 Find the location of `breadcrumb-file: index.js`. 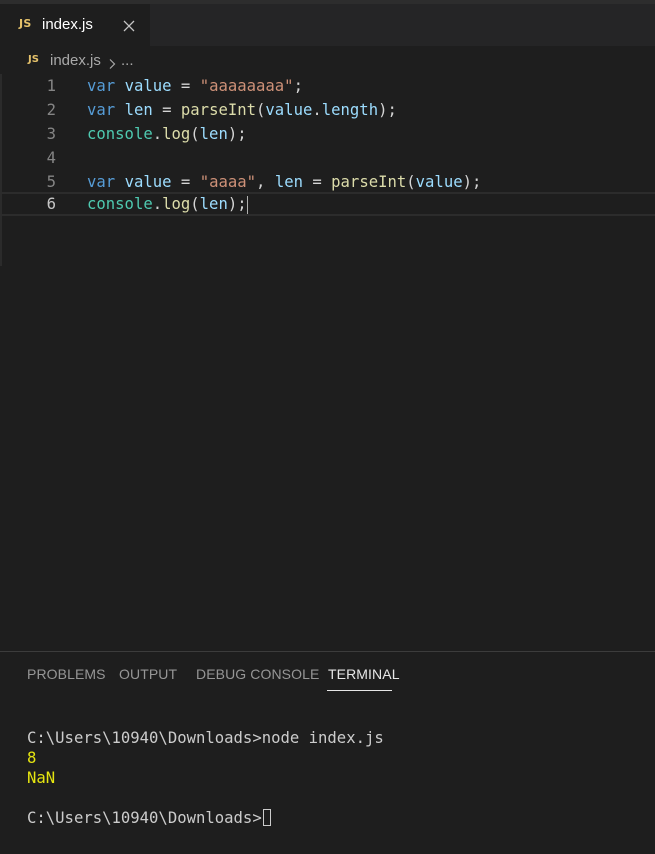

breadcrumb-file: index.js is located at coordinates (75, 60).